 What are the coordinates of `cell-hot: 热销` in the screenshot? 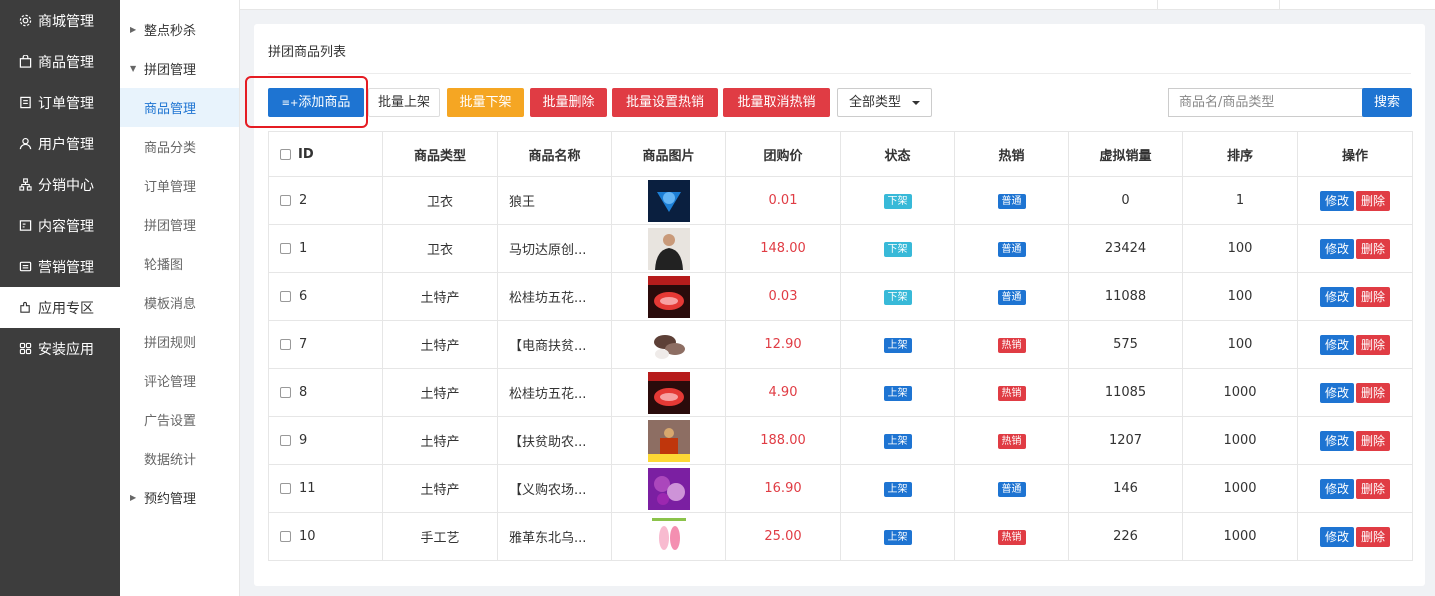 It's located at (1011, 344).